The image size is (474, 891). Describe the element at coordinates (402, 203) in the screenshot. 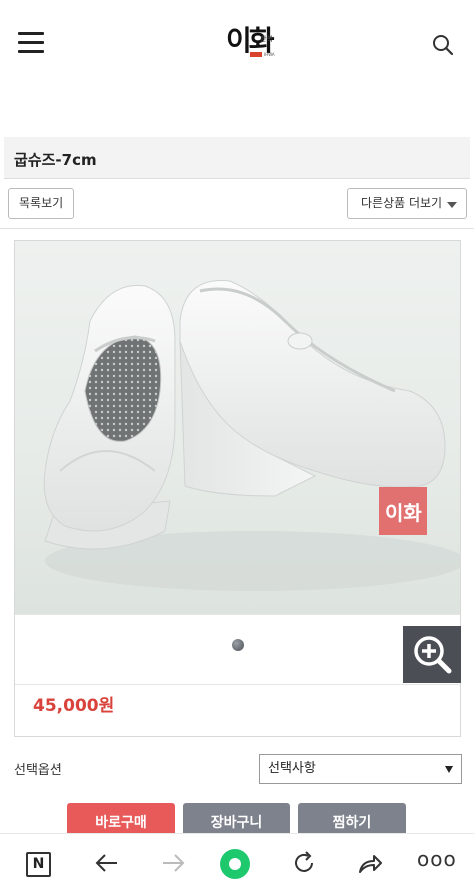

I see `more-products-label: 다른상품 더보기` at that location.